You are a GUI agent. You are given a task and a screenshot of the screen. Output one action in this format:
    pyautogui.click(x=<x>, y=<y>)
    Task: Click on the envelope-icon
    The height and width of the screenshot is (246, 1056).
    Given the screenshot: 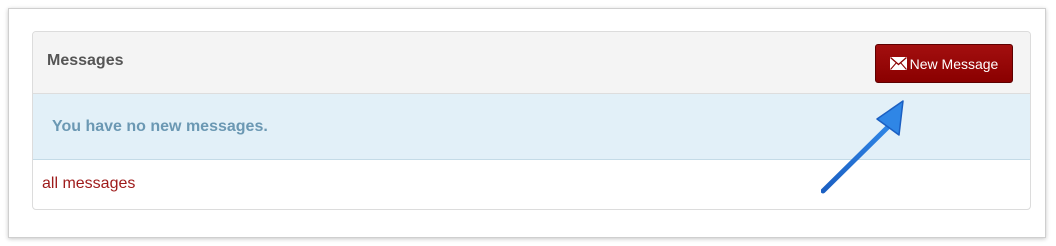 What is the action you would take?
    pyautogui.click(x=898, y=63)
    